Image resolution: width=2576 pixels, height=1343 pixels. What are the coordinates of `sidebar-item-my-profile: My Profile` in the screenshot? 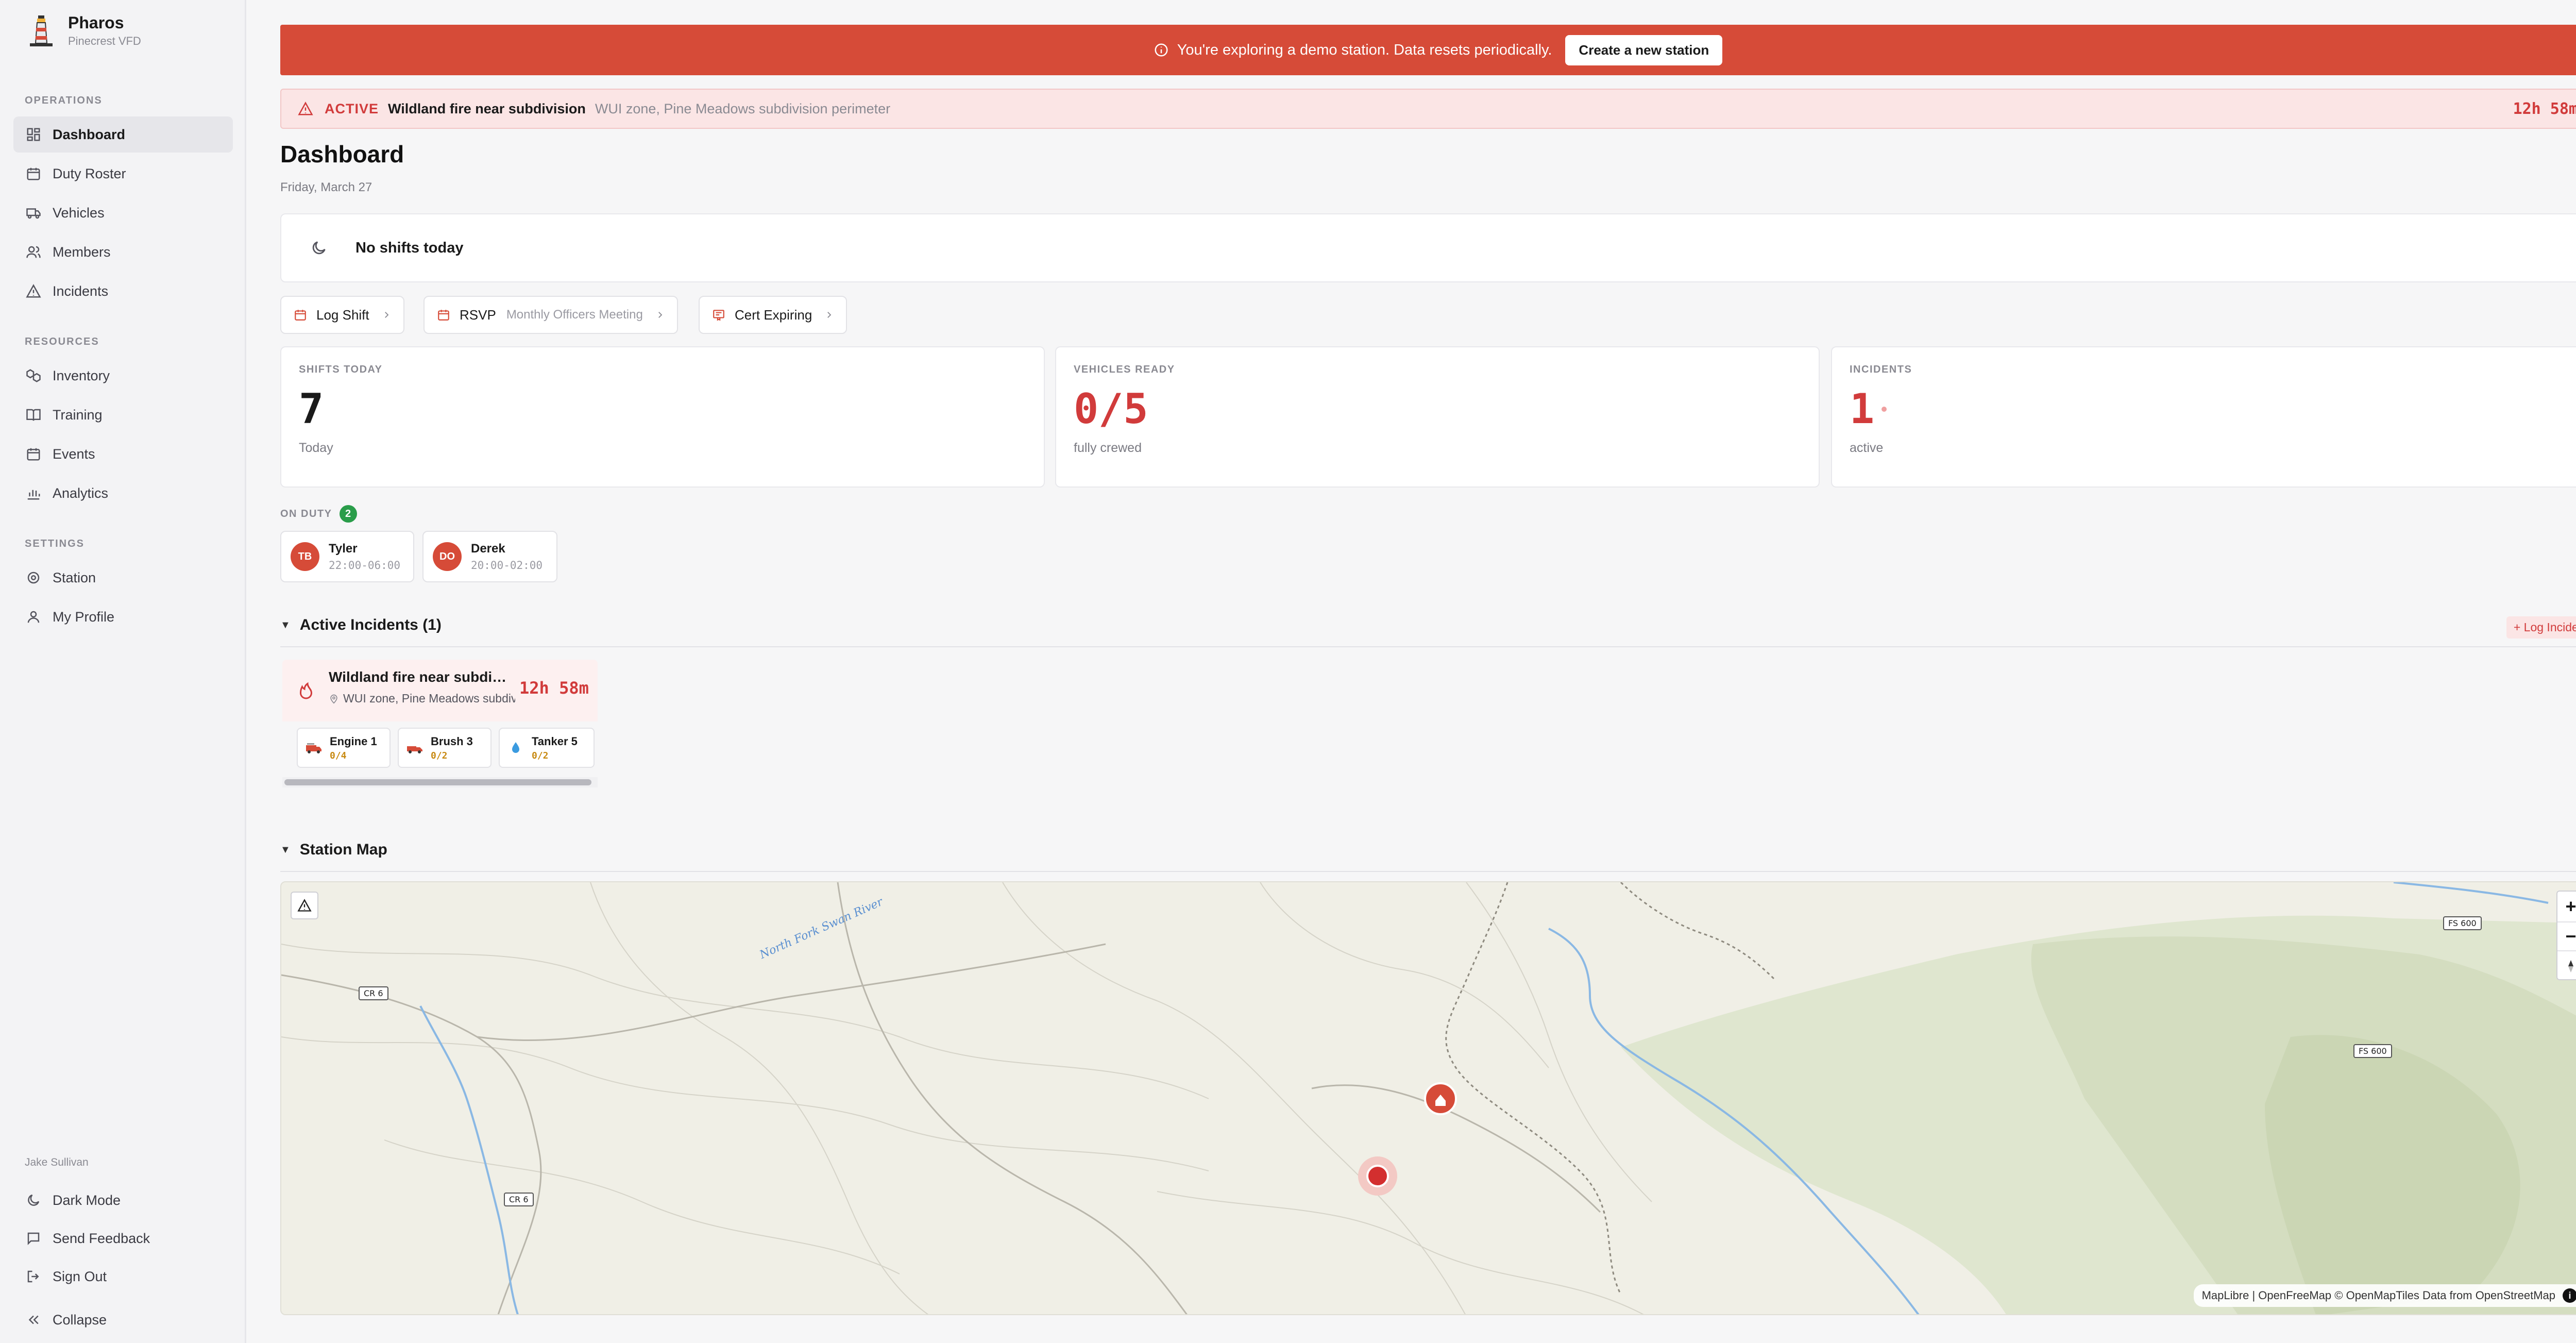 It's located at (123, 617).